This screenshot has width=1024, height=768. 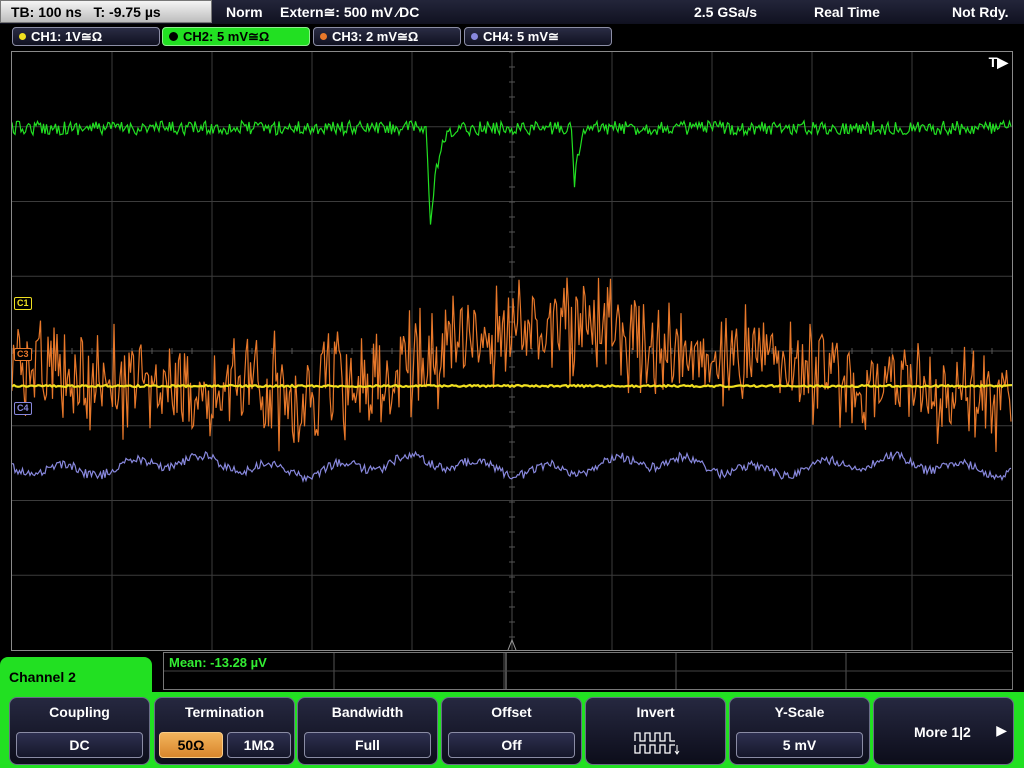 I want to click on ch4-dot-icon, so click(x=474, y=36).